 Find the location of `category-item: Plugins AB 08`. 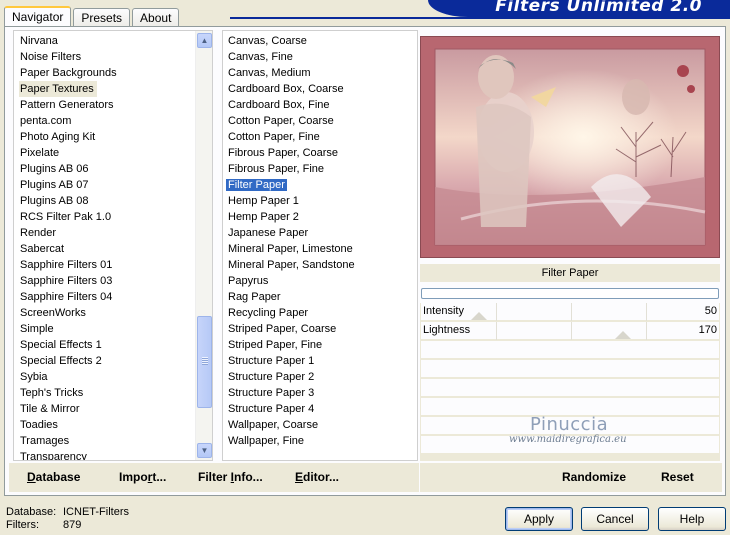

category-item: Plugins AB 08 is located at coordinates (115, 201).